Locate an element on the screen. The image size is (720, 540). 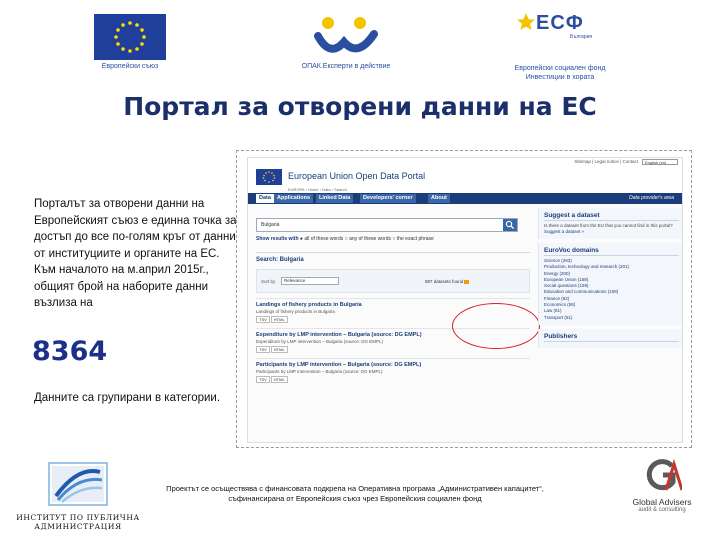
ga-subtitle: audit & consulting is located at coordinates (662, 510).